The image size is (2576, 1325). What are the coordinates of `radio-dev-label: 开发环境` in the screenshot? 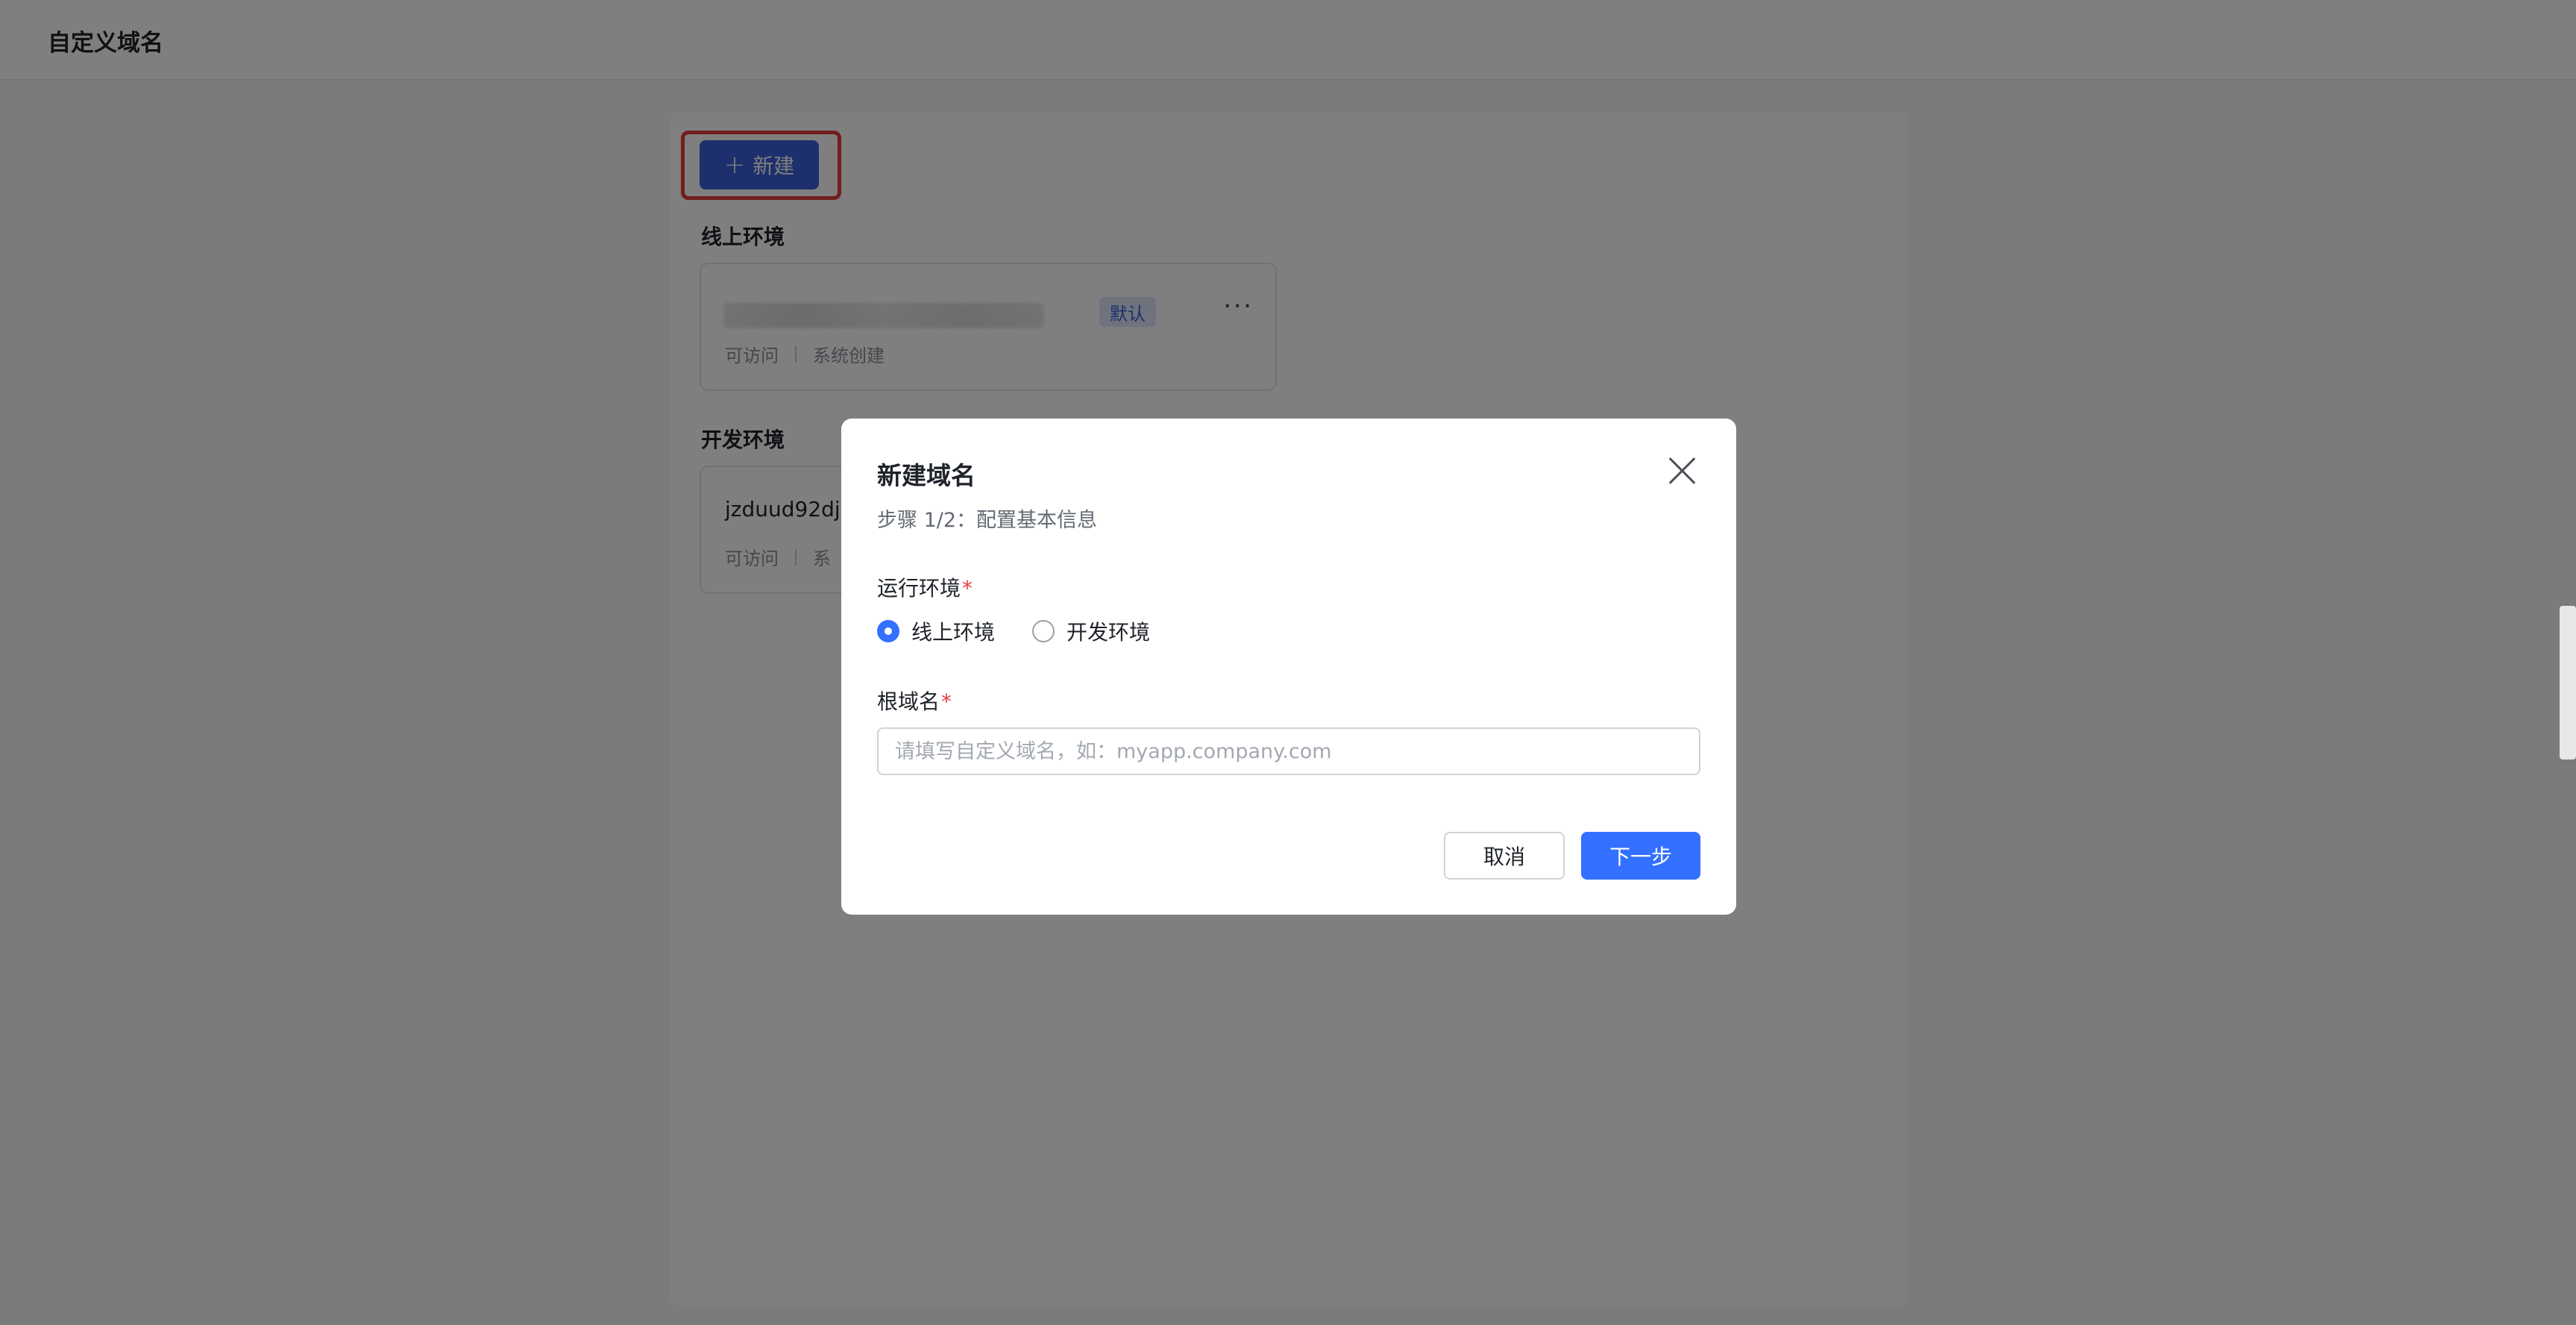 It's located at (1109, 632).